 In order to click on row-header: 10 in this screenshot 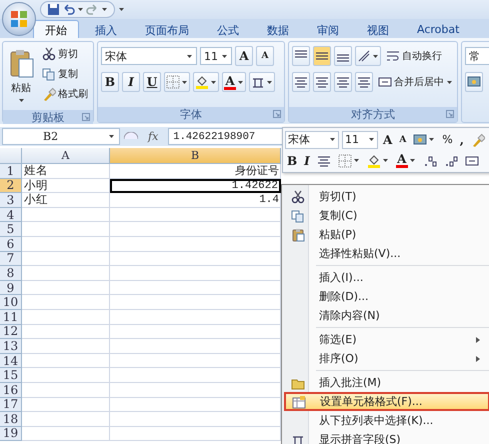, I will do `click(11, 302)`.